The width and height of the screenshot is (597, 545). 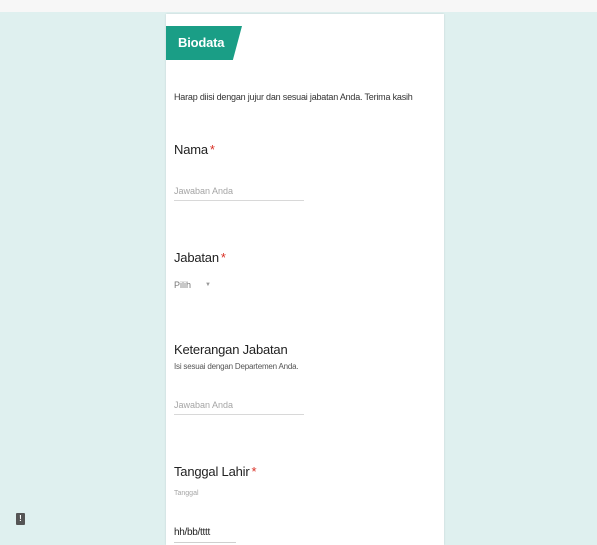 What do you see at coordinates (298, 6) in the screenshot?
I see `top-bar` at bounding box center [298, 6].